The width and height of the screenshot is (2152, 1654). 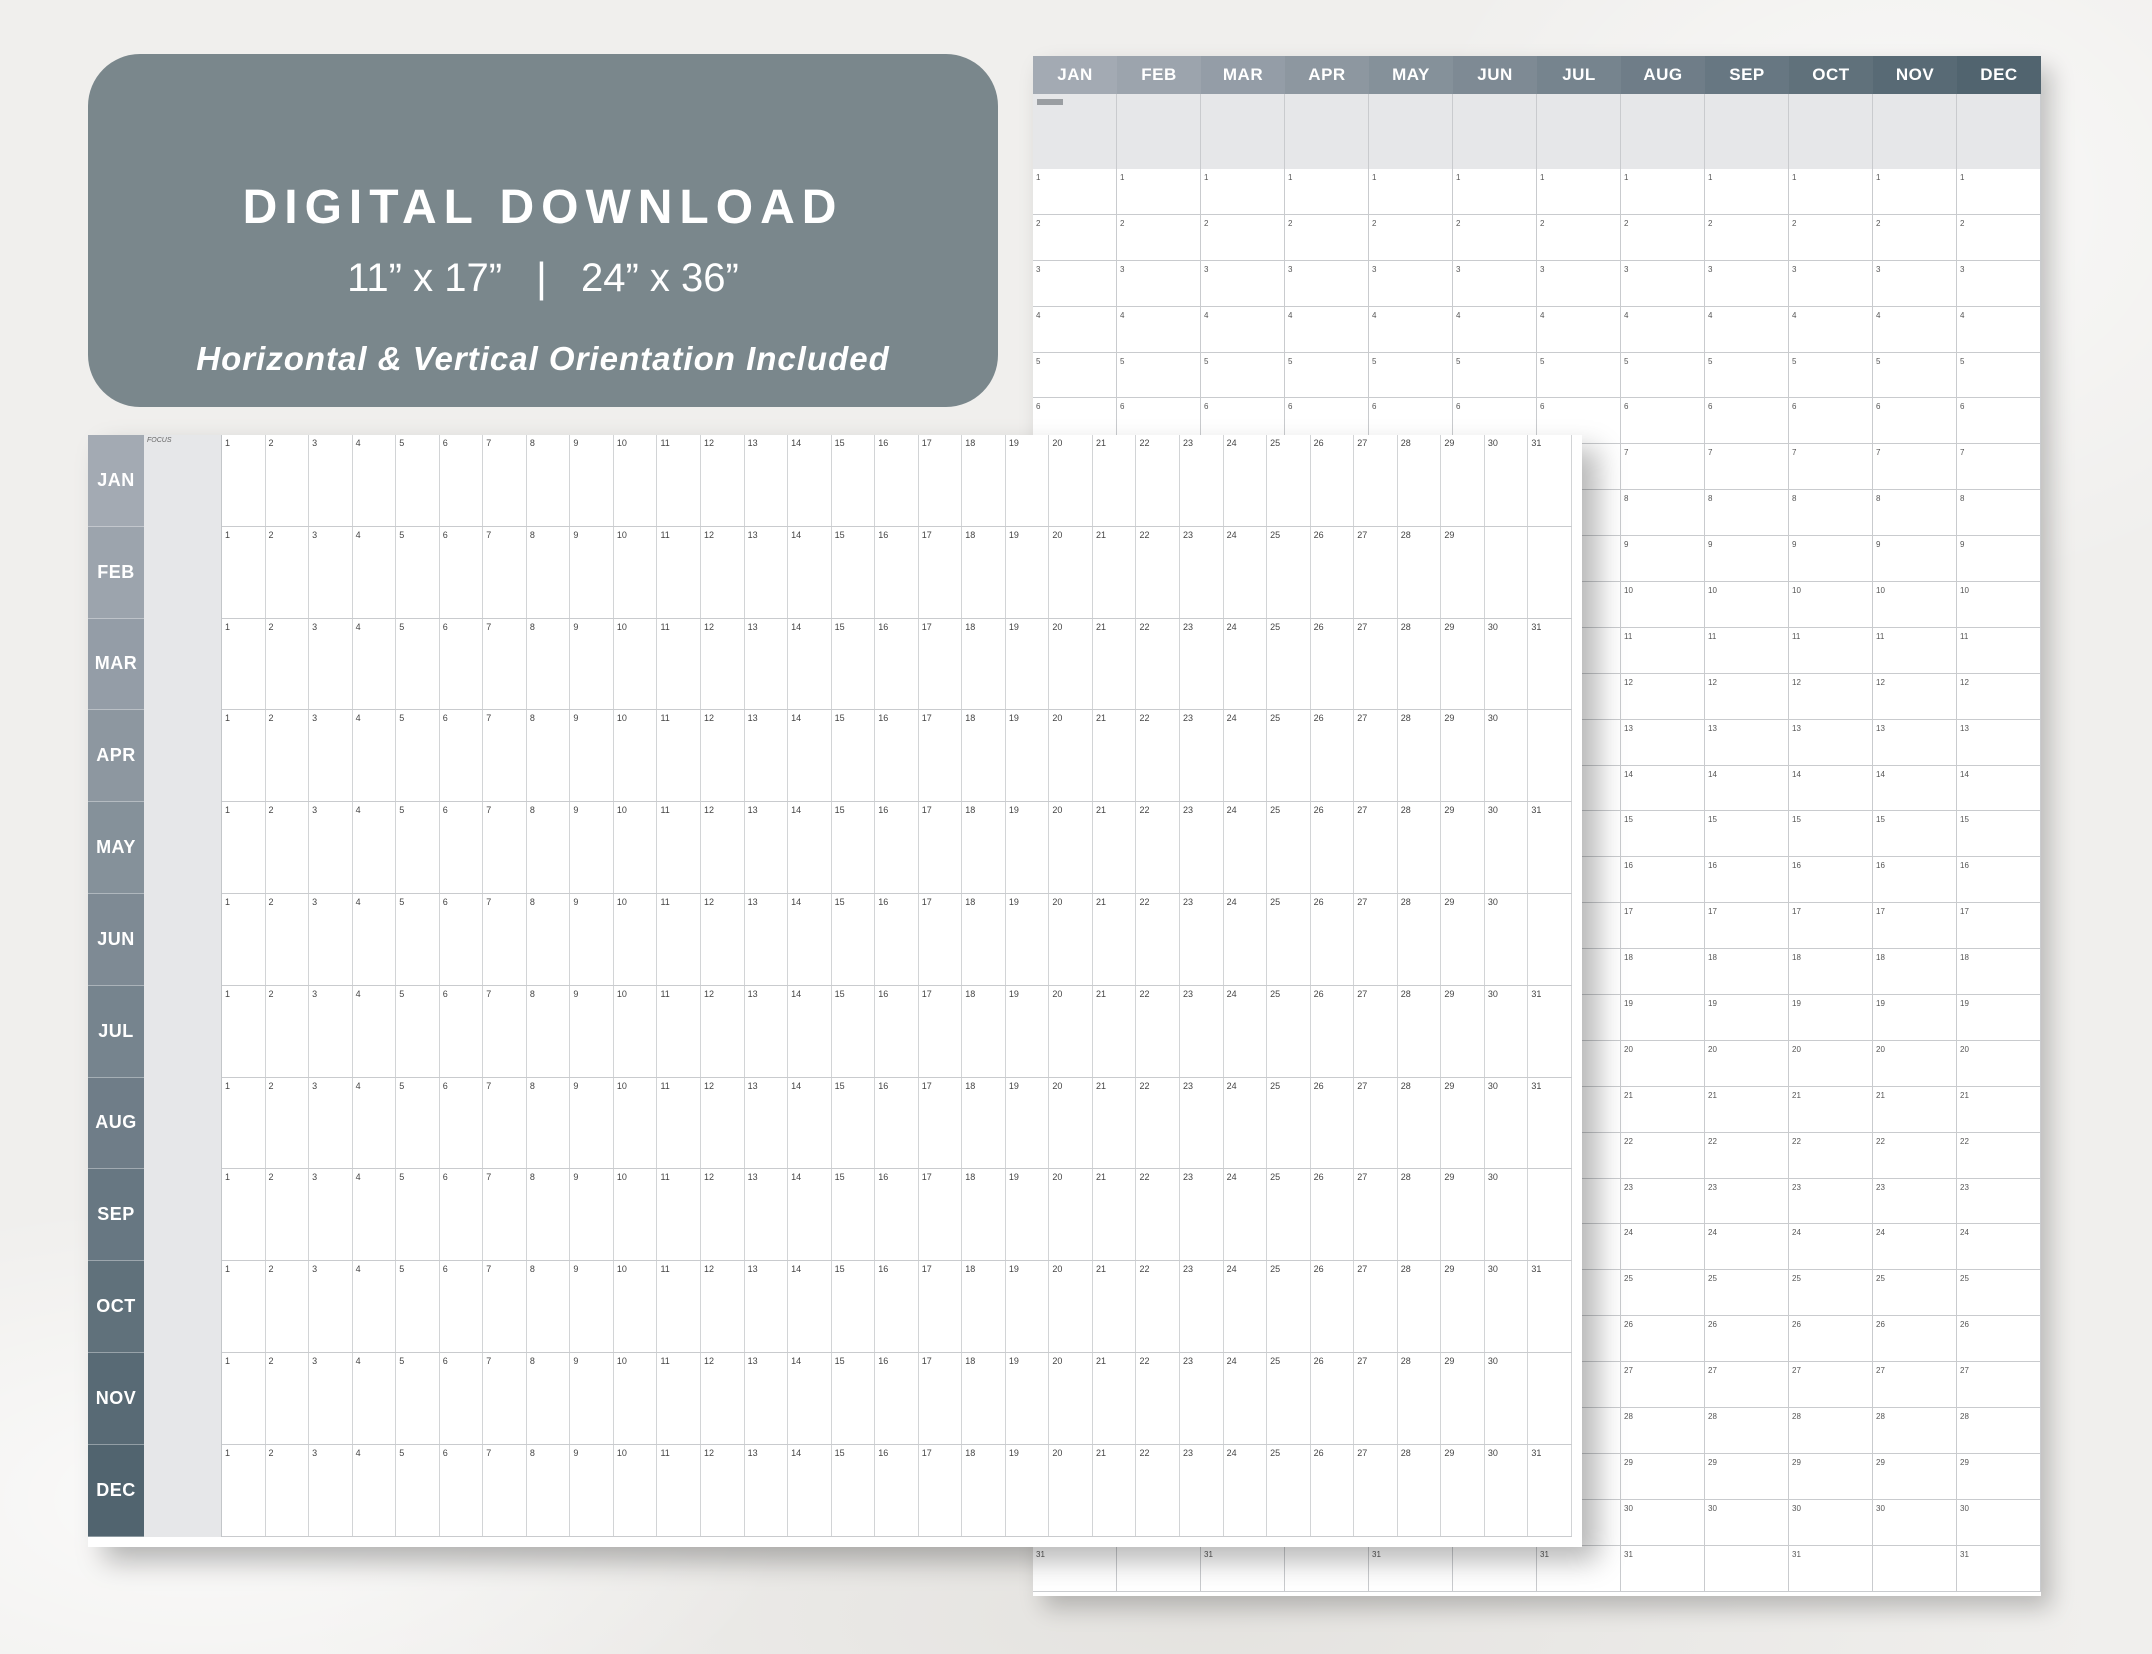 I want to click on day-cell: 25, so click(x=1289, y=1490).